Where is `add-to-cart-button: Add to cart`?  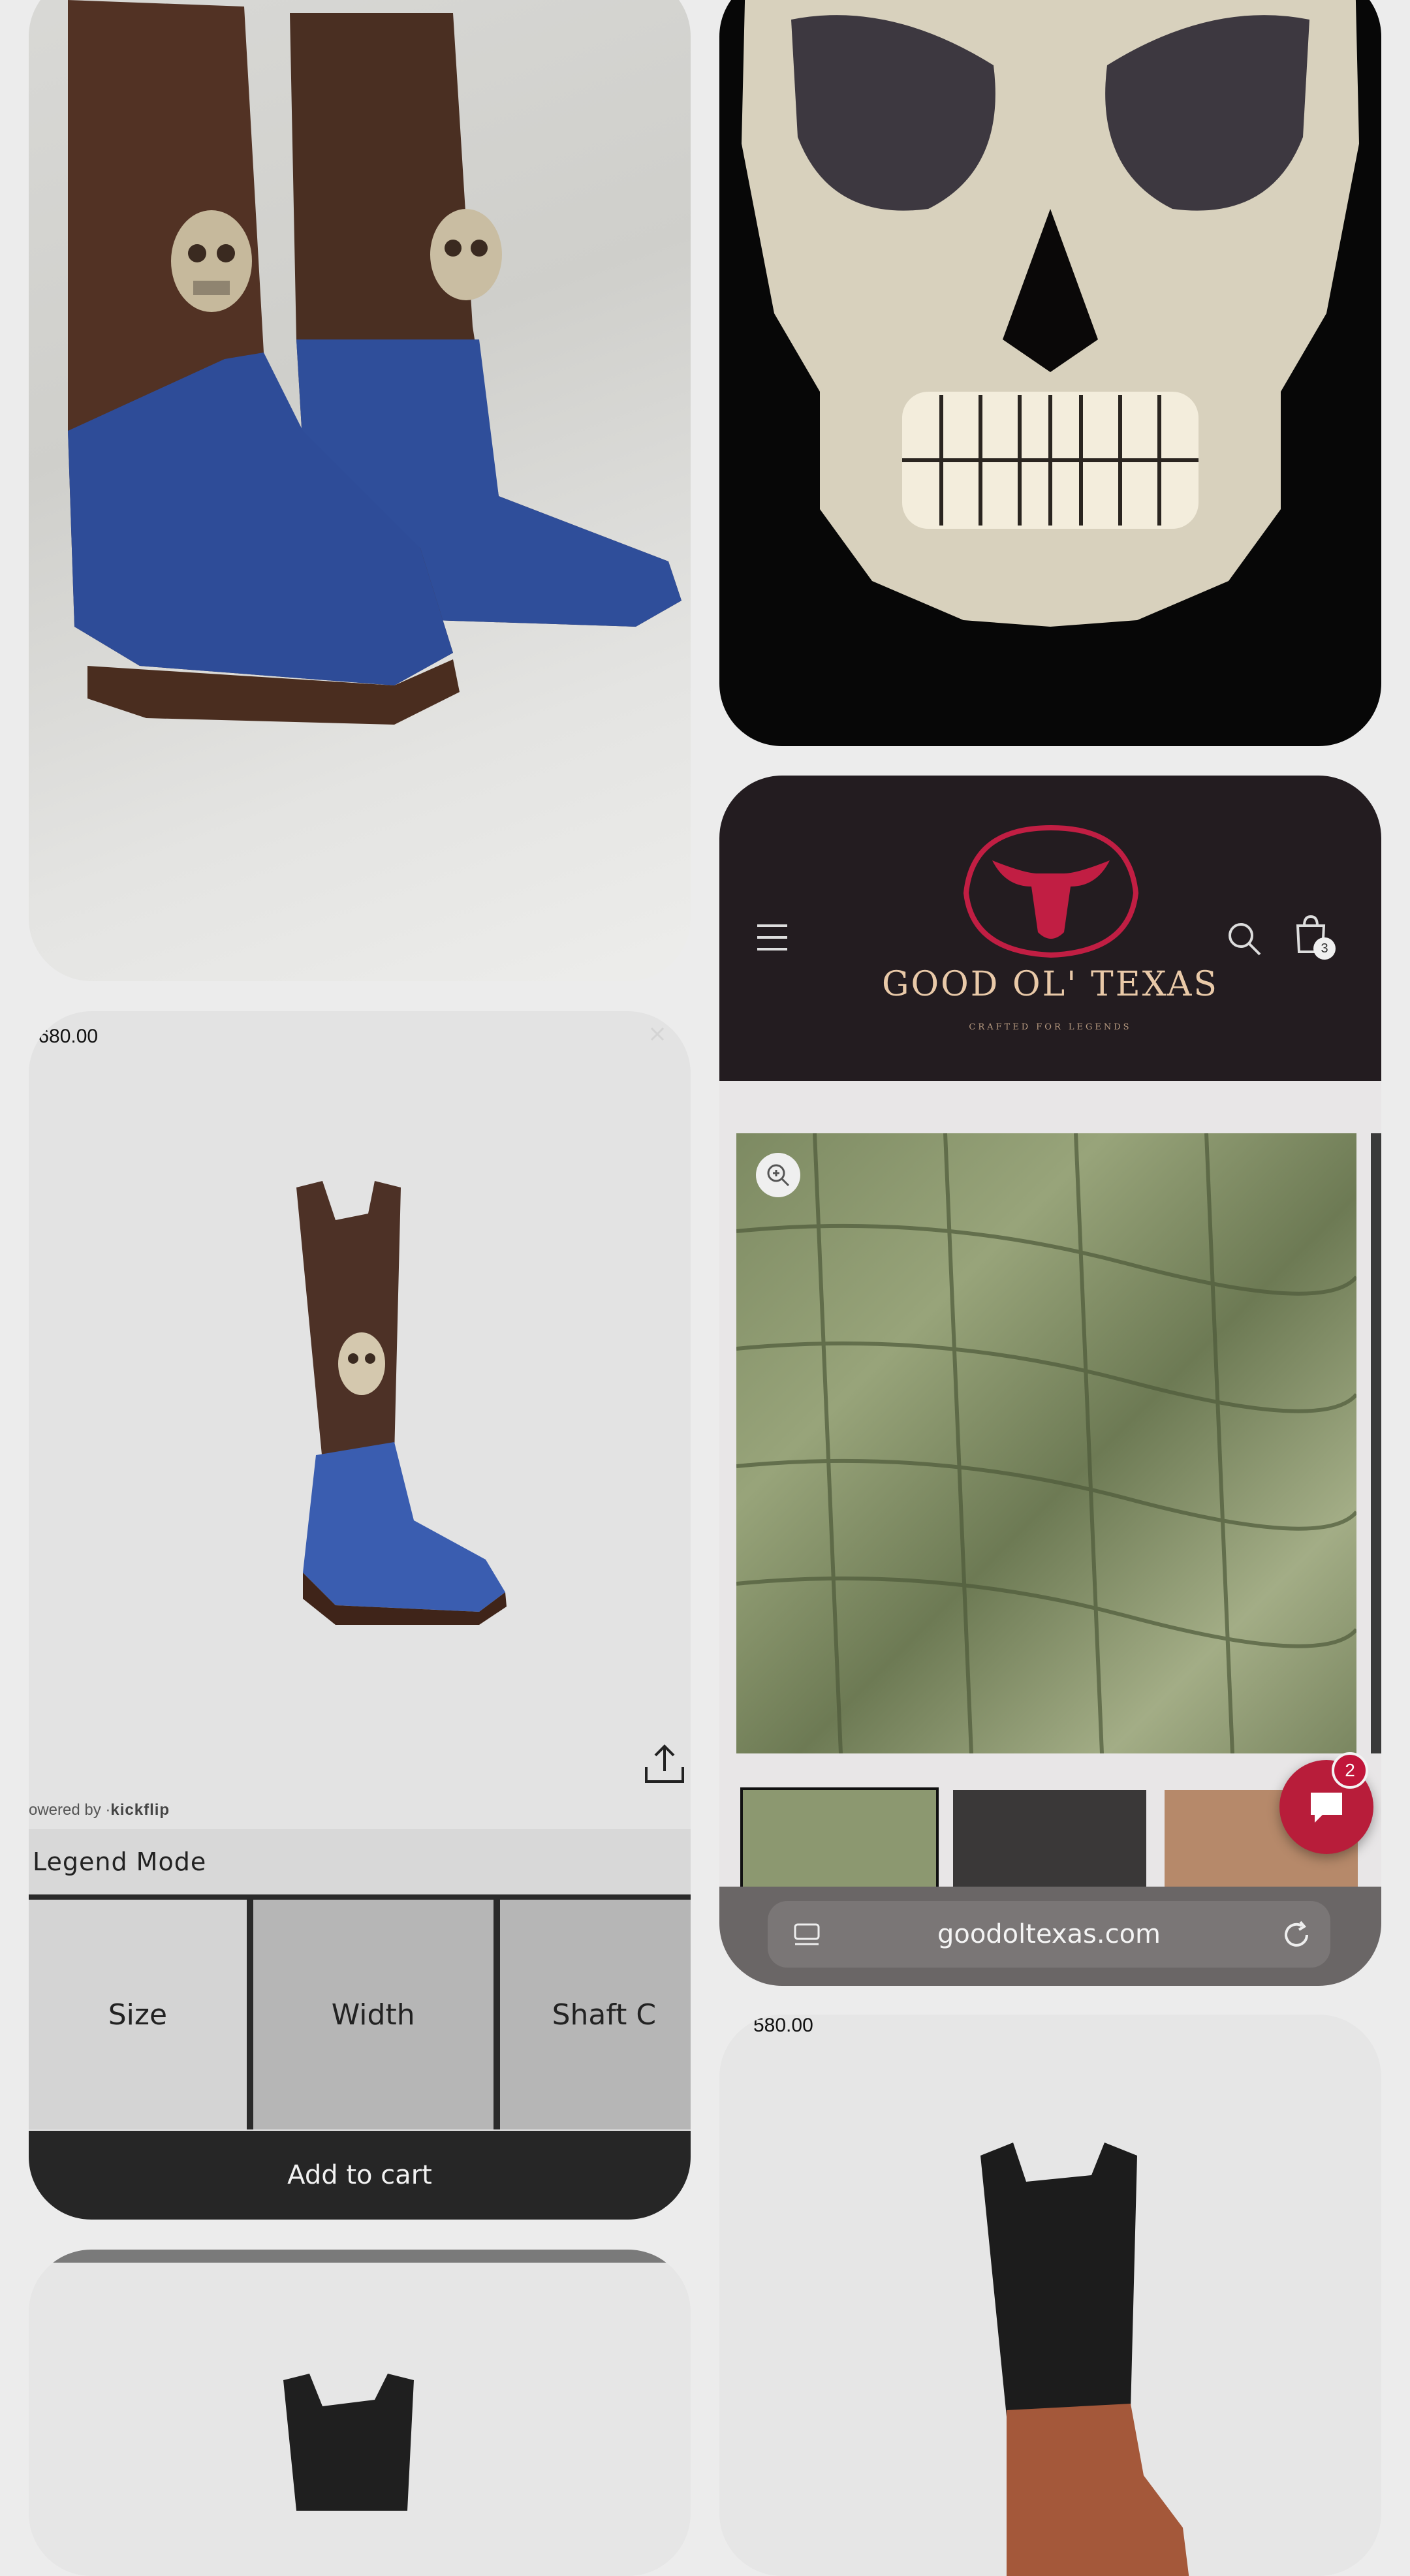
add-to-cart-button: Add to cart is located at coordinates (360, 2175).